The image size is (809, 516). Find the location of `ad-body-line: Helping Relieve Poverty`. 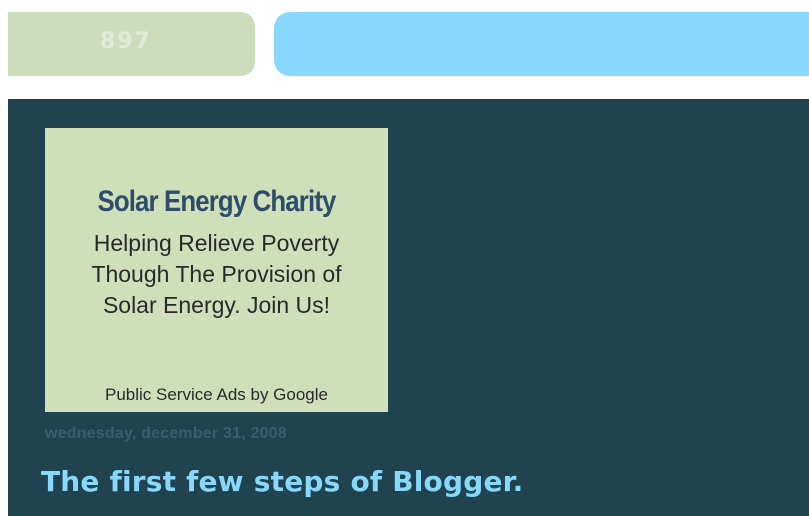

ad-body-line: Helping Relieve Poverty is located at coordinates (216, 243).